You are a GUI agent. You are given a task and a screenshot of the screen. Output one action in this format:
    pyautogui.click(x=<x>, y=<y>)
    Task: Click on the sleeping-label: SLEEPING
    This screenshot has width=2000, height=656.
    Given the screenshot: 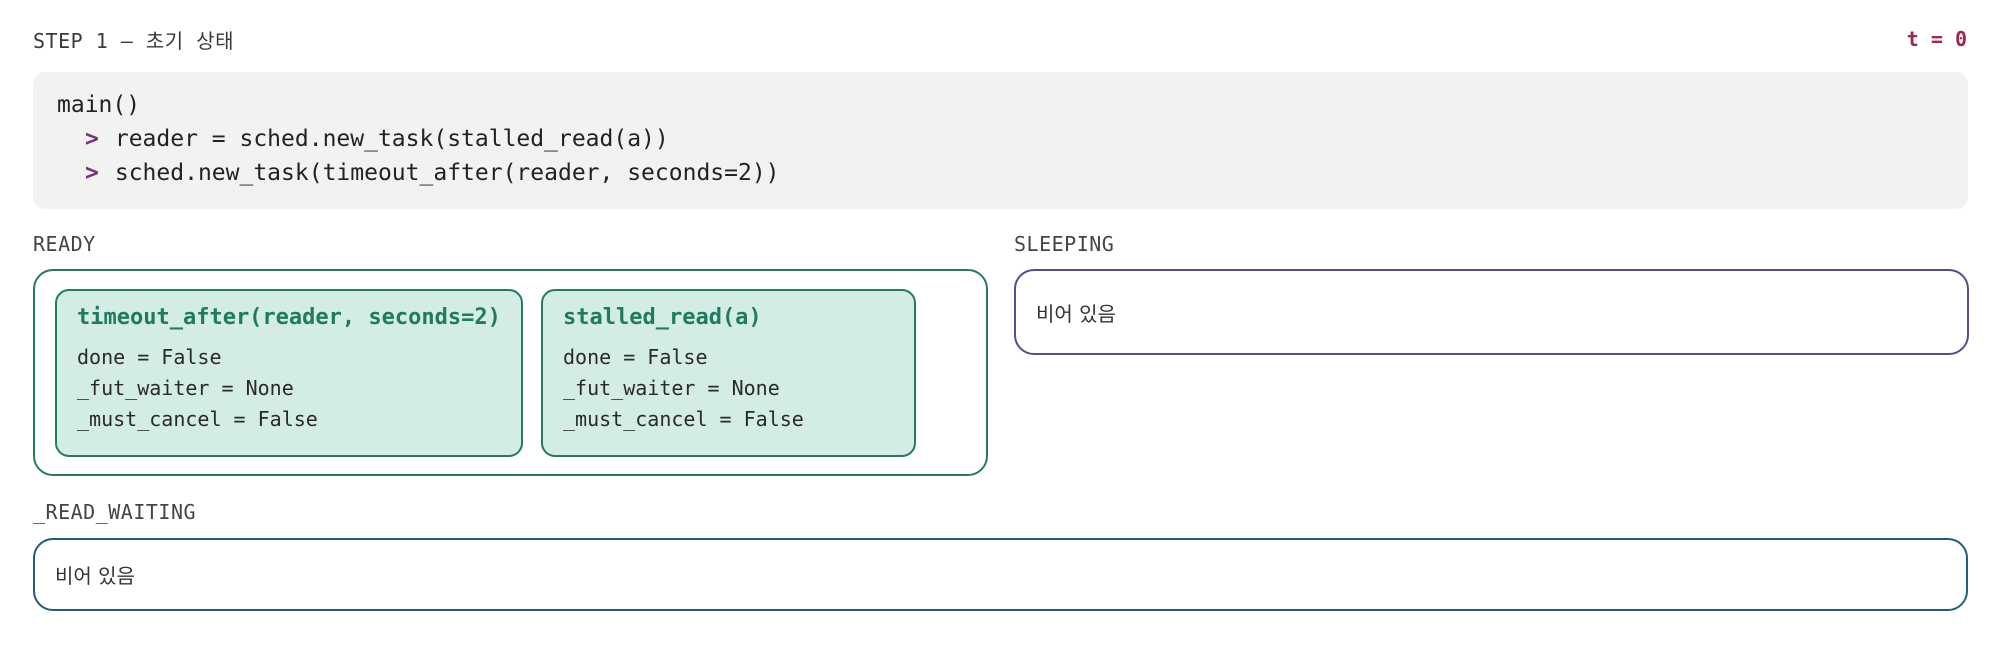 What is the action you would take?
    pyautogui.click(x=1064, y=244)
    